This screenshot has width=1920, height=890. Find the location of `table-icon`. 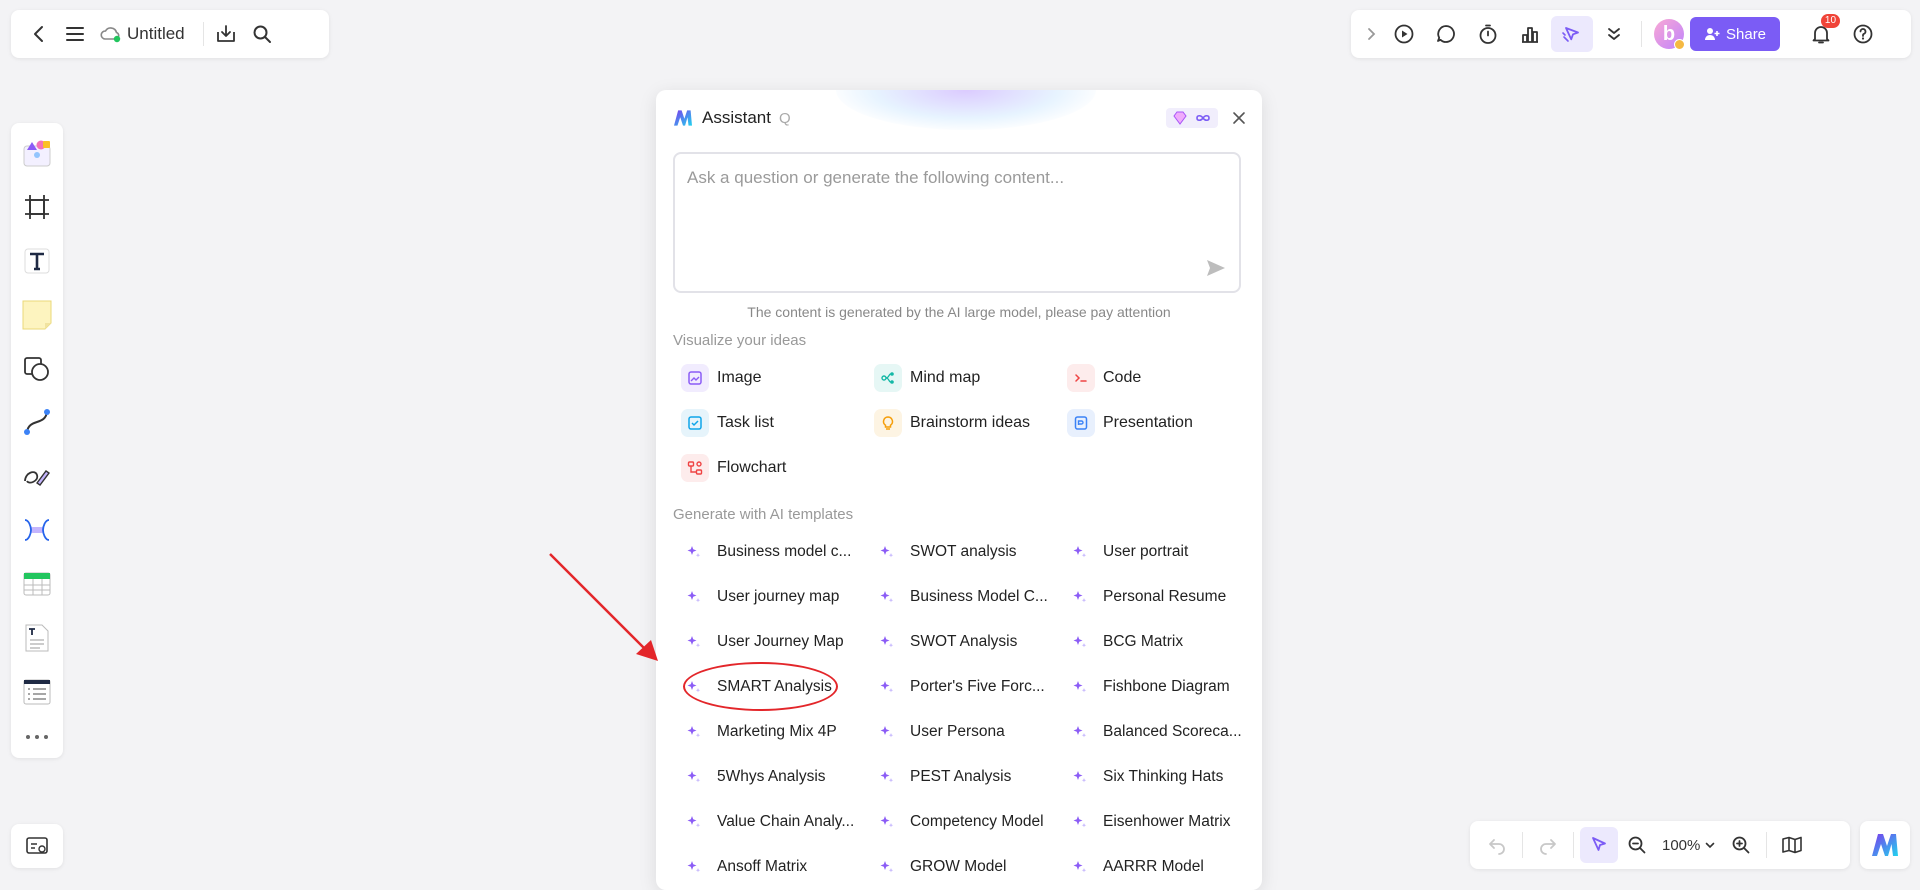

table-icon is located at coordinates (37, 584).